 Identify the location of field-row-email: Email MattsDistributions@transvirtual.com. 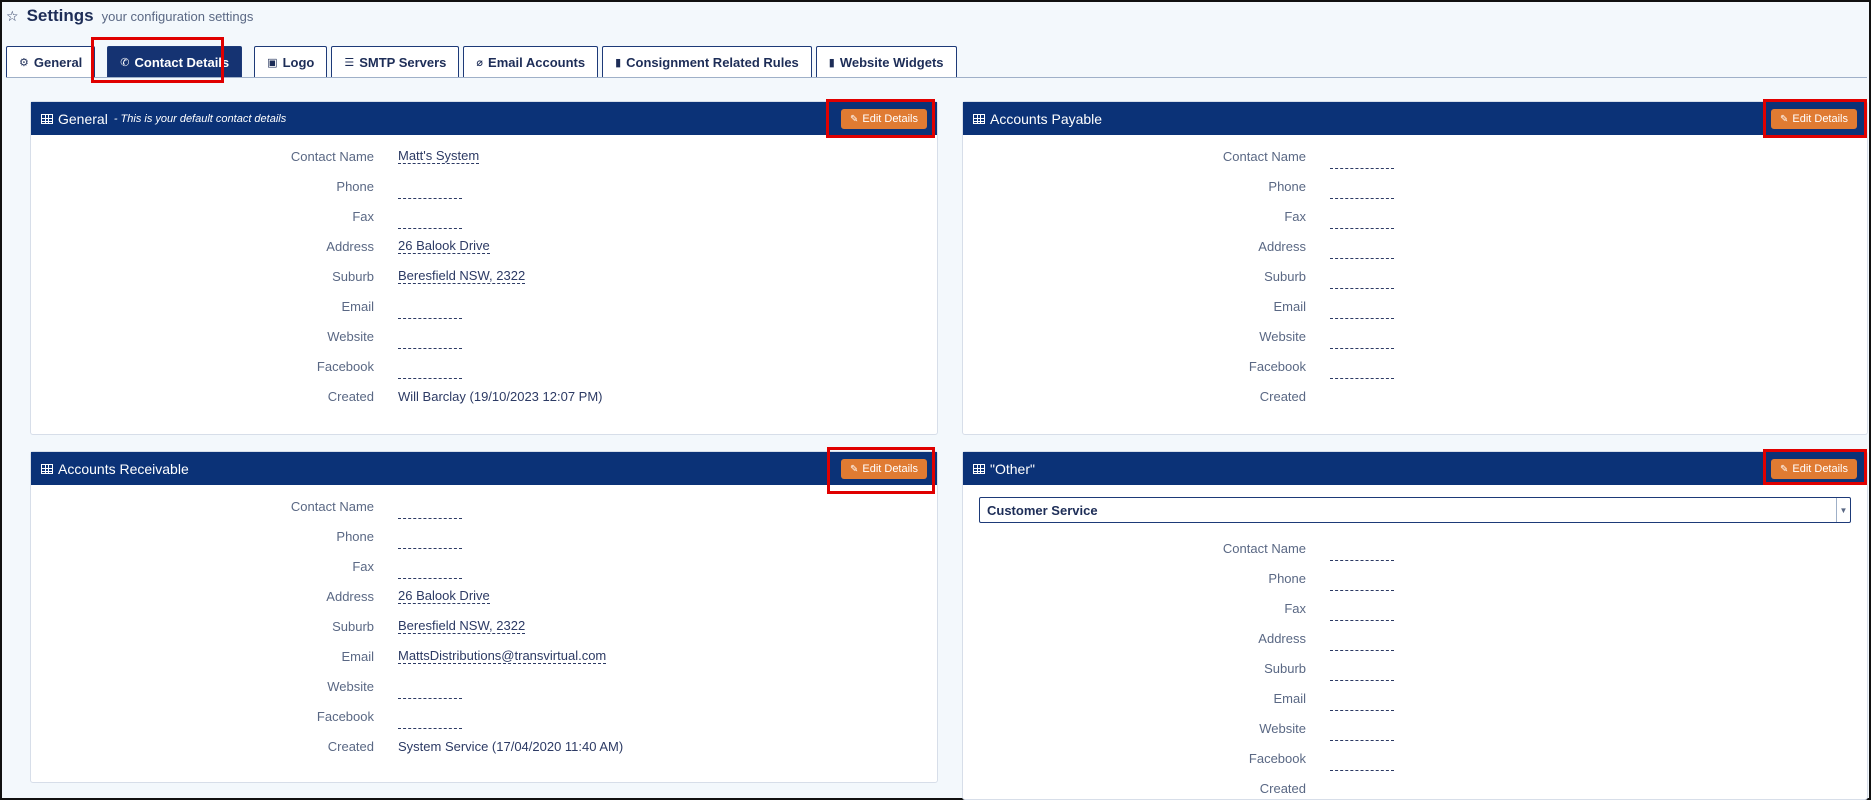
(484, 656).